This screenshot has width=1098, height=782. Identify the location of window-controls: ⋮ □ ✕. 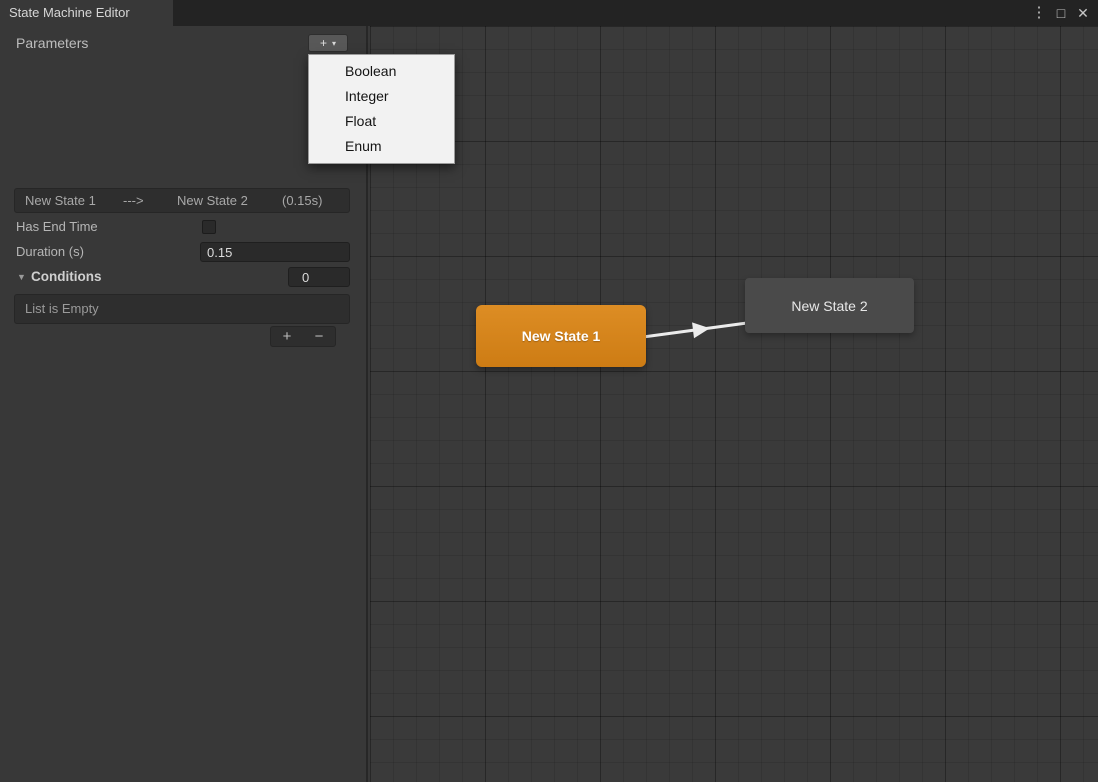
(1061, 13).